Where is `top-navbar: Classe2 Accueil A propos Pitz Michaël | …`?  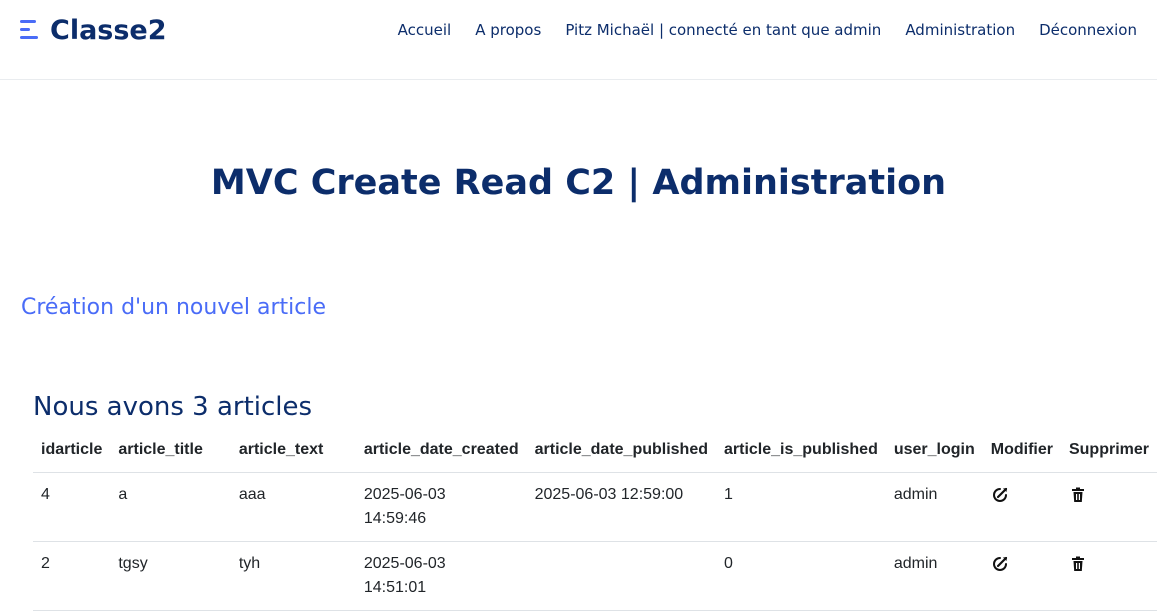
top-navbar: Classe2 Accueil A propos Pitz Michaël | … is located at coordinates (578, 40).